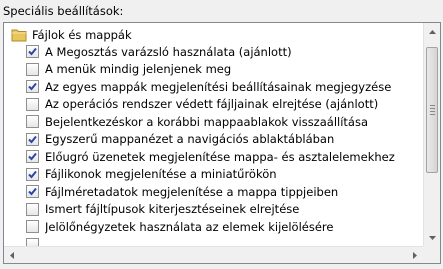  Describe the element at coordinates (431, 254) in the screenshot. I see `scrollbar-corner` at that location.